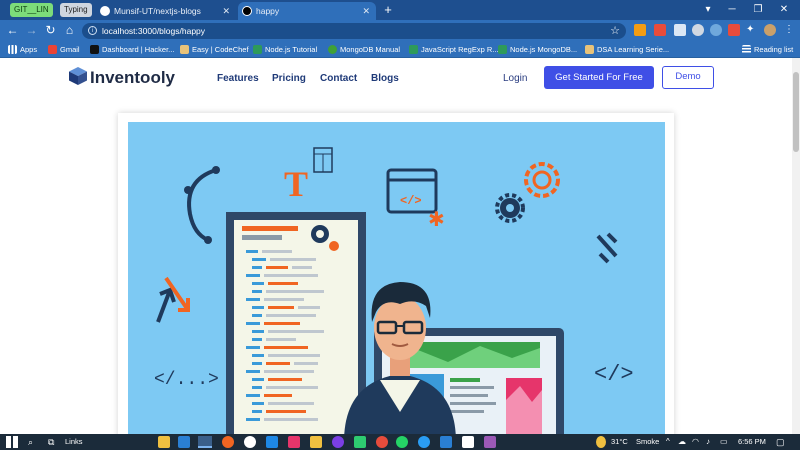 This screenshot has height=450, width=800. Describe the element at coordinates (238, 78) in the screenshot. I see `nav-features: Features` at that location.